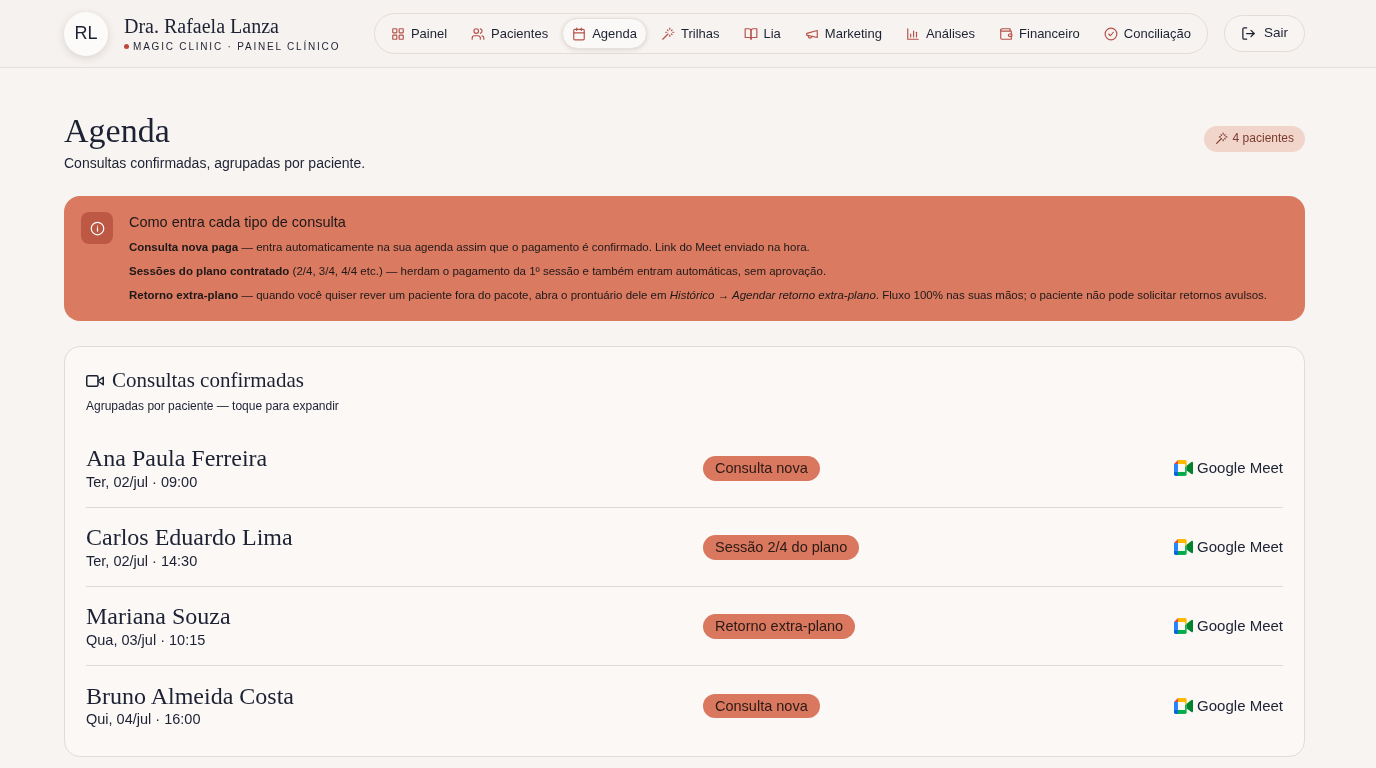 This screenshot has height=768, width=1376. I want to click on info-title: Como entra cada tipo de consulta, so click(238, 223).